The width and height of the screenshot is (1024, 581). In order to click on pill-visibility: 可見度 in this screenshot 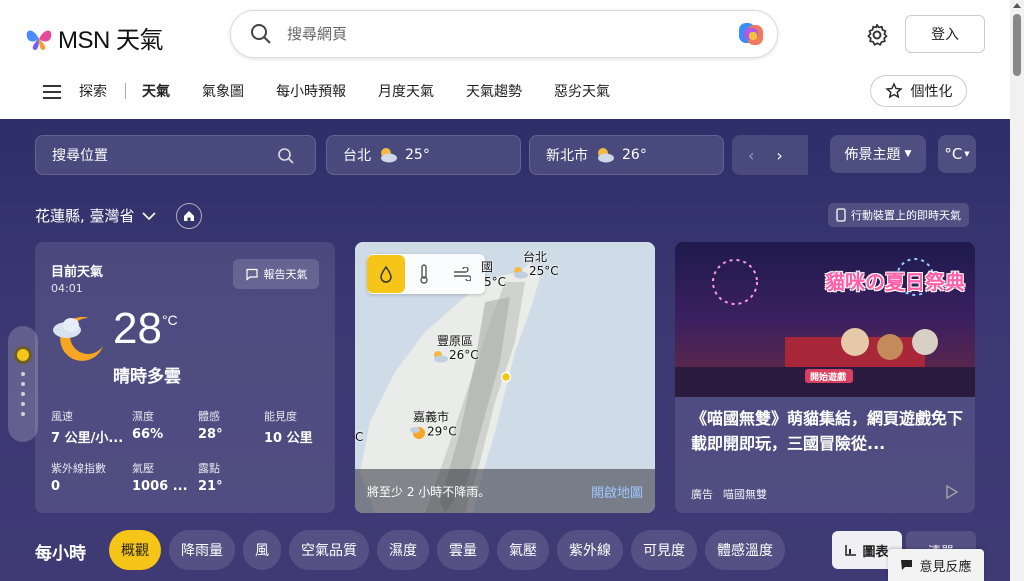, I will do `click(664, 550)`.